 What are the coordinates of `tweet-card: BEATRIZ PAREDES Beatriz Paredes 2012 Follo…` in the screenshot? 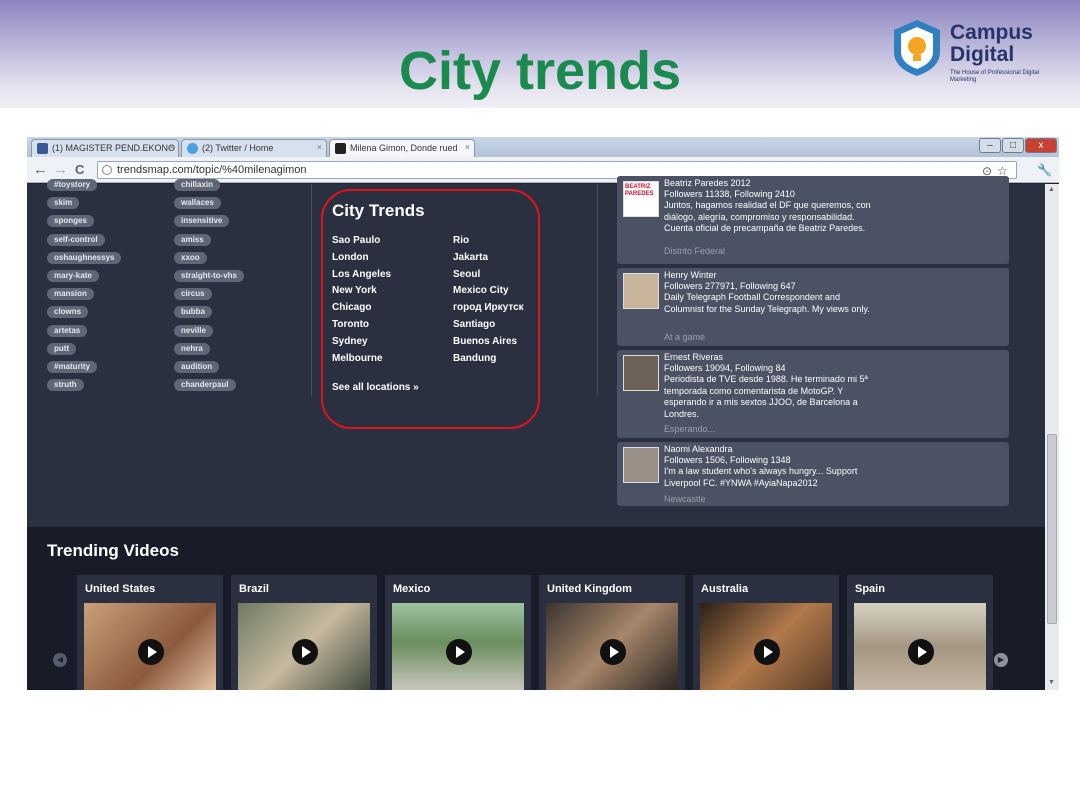 It's located at (813, 220).